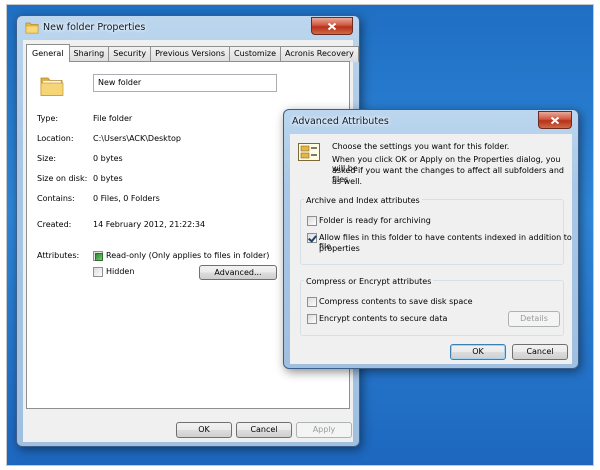  Describe the element at coordinates (98, 256) in the screenshot. I see `readonly-checkbox` at that location.